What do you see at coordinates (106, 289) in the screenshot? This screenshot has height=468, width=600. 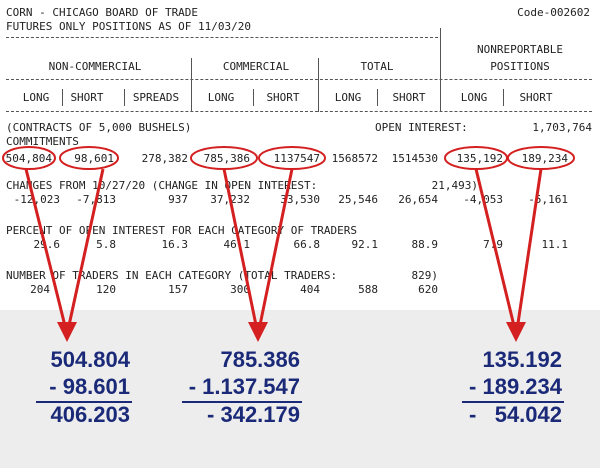 I see `trader-count: 120` at bounding box center [106, 289].